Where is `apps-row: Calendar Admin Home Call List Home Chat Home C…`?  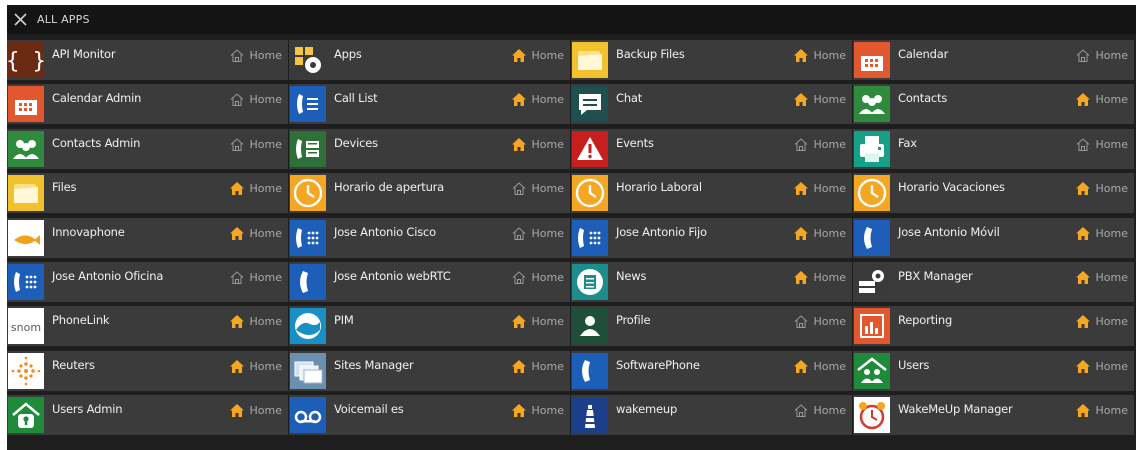 apps-row: Calendar Admin Home Call List Home Chat Home C… is located at coordinates (571, 104).